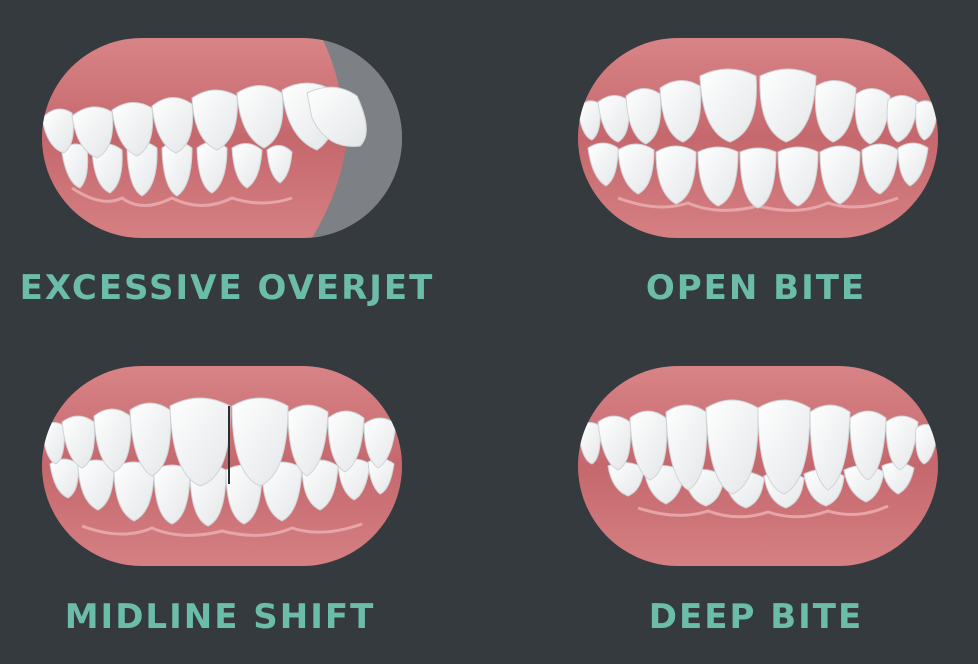 This screenshot has width=978, height=664. I want to click on open-bite-image, so click(758, 138).